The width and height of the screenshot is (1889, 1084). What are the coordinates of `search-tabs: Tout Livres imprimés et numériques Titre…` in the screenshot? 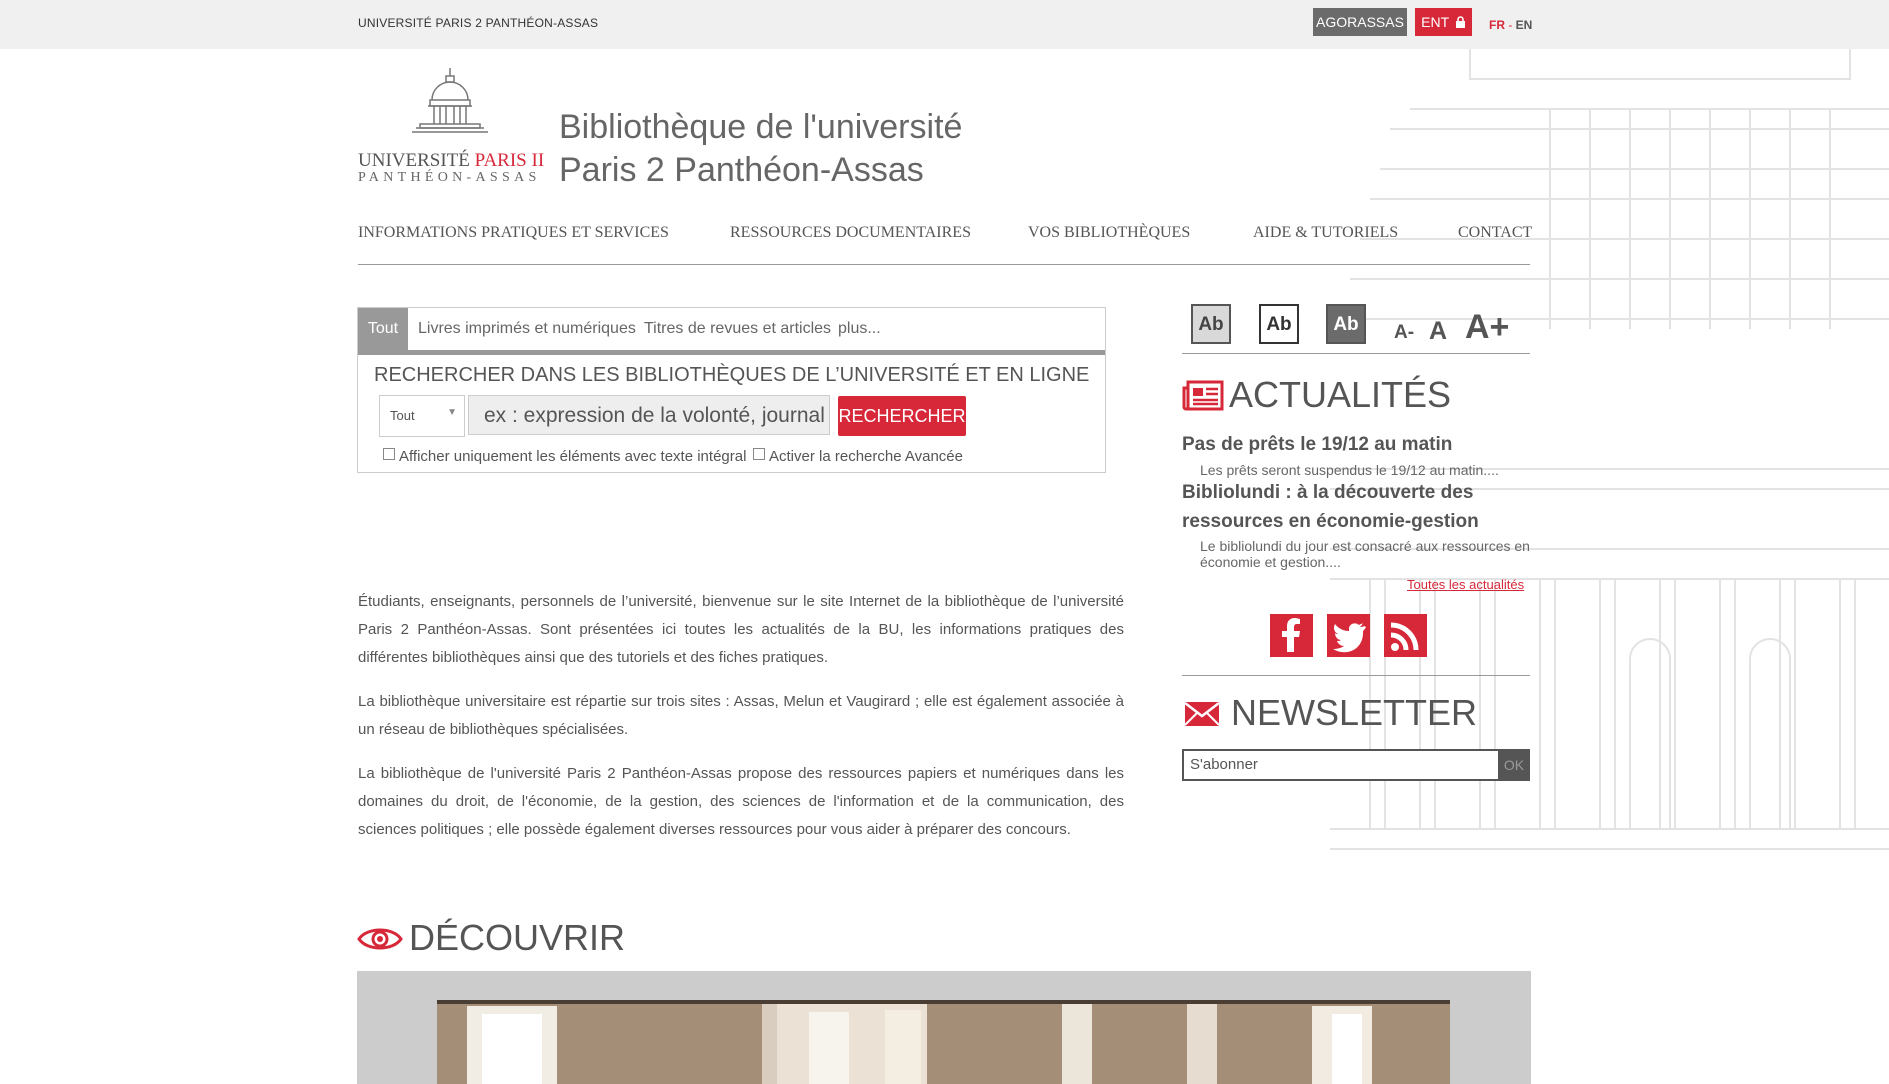 It's located at (731, 331).